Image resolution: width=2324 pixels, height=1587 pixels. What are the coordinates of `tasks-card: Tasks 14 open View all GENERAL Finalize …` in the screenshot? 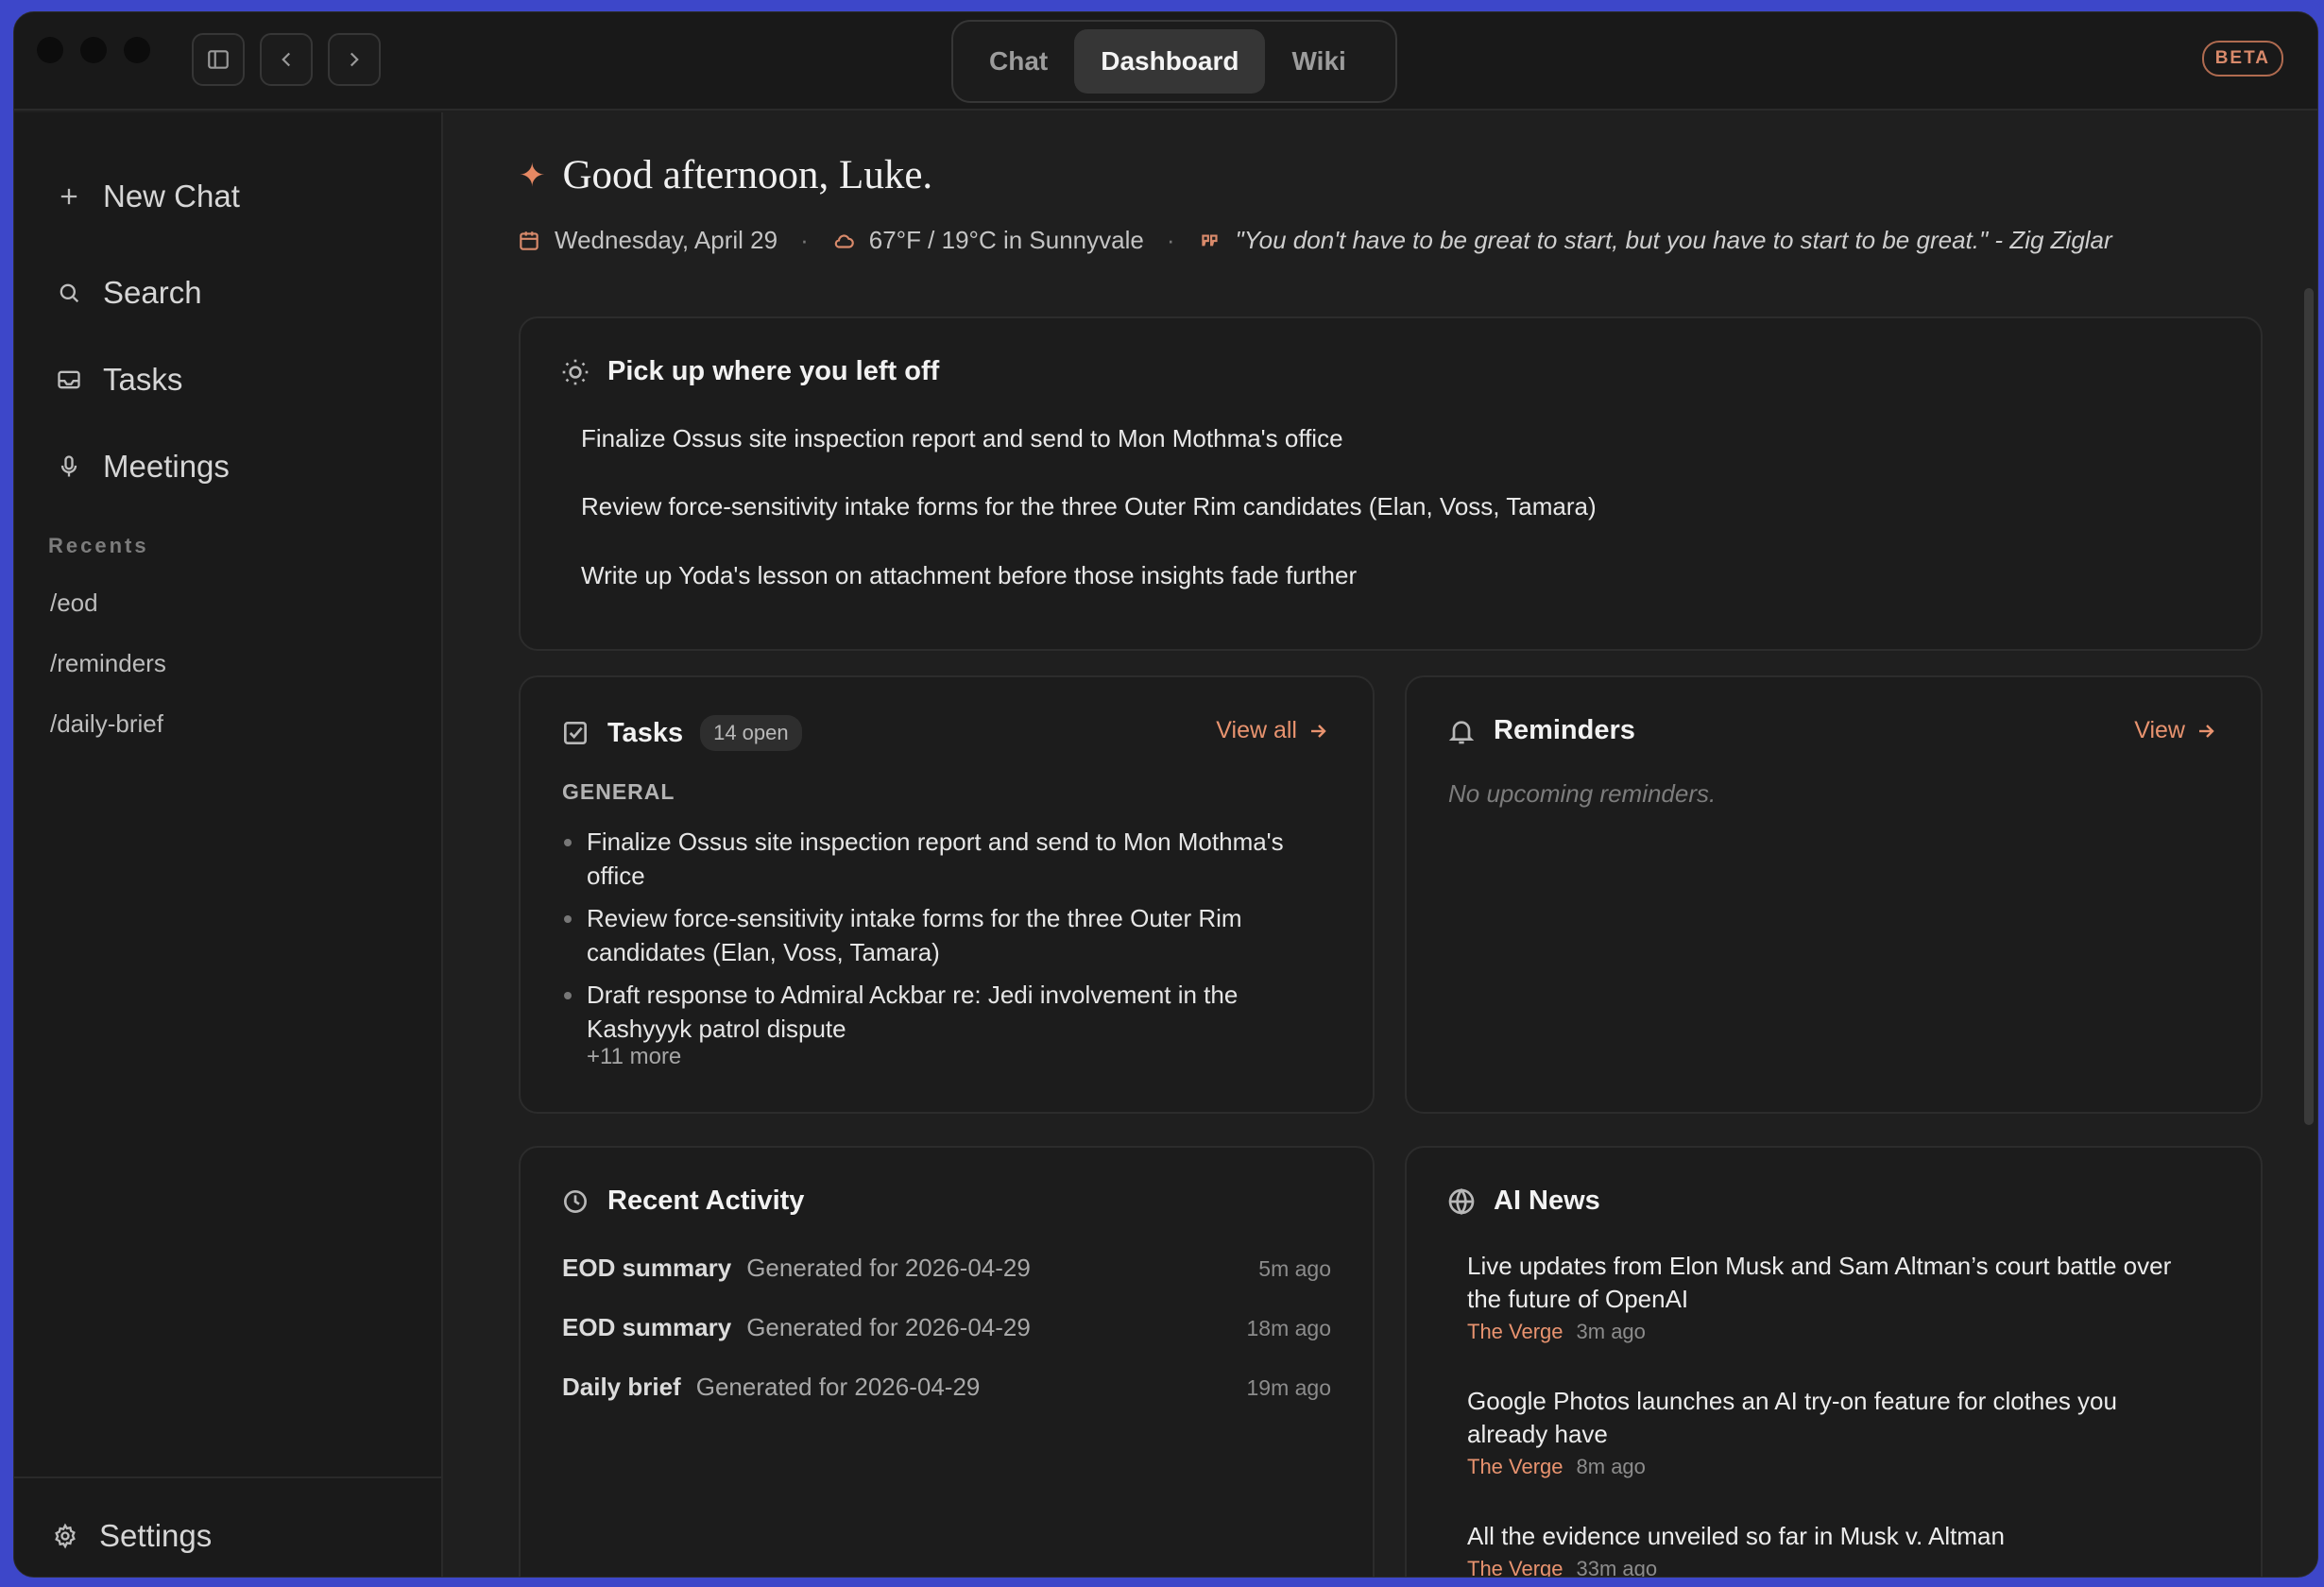 It's located at (947, 894).